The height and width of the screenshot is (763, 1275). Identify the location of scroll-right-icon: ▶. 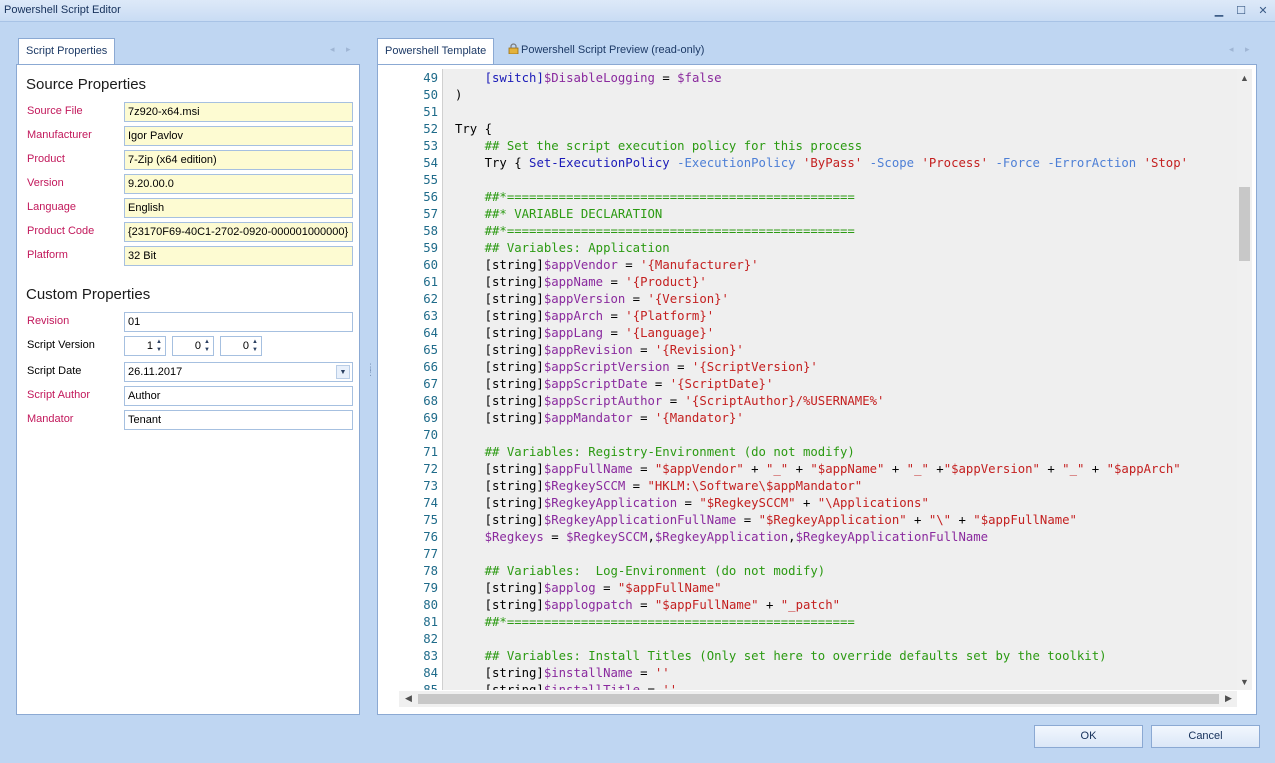
(1228, 698).